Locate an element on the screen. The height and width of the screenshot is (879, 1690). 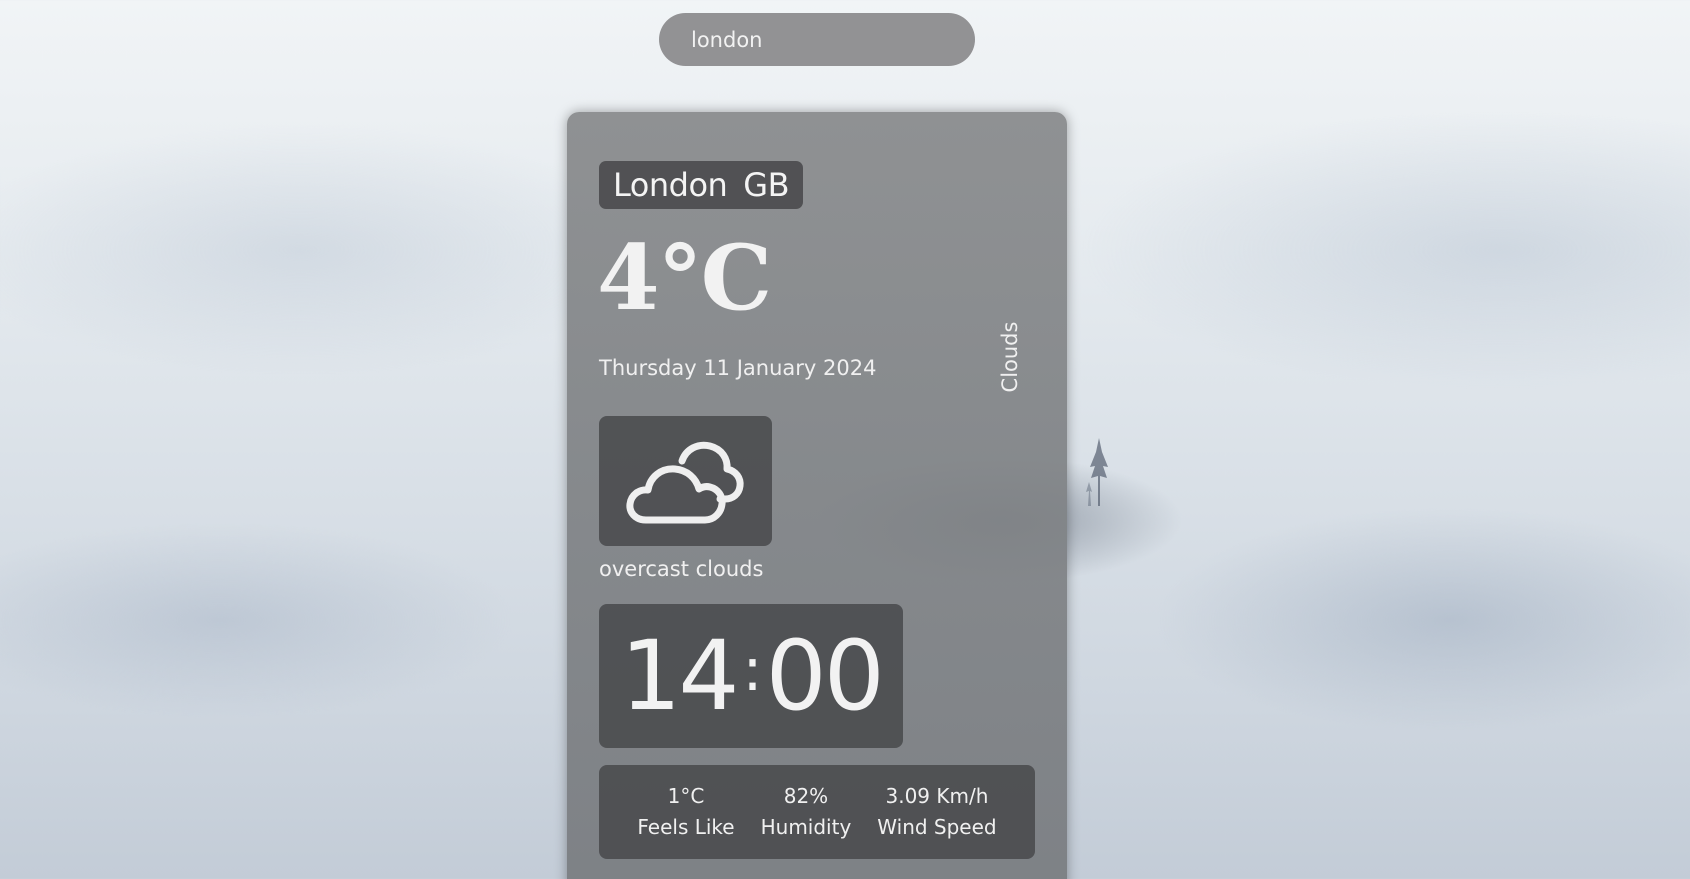
clock-tile: 14:00 is located at coordinates (751, 676).